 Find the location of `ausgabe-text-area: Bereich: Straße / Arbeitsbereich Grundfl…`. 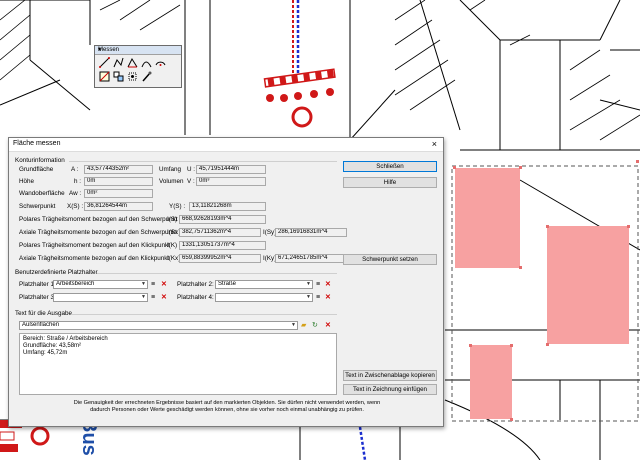

ausgabe-text-area: Bereich: Straße / Arbeitsbereich Grundfl… is located at coordinates (178, 364).